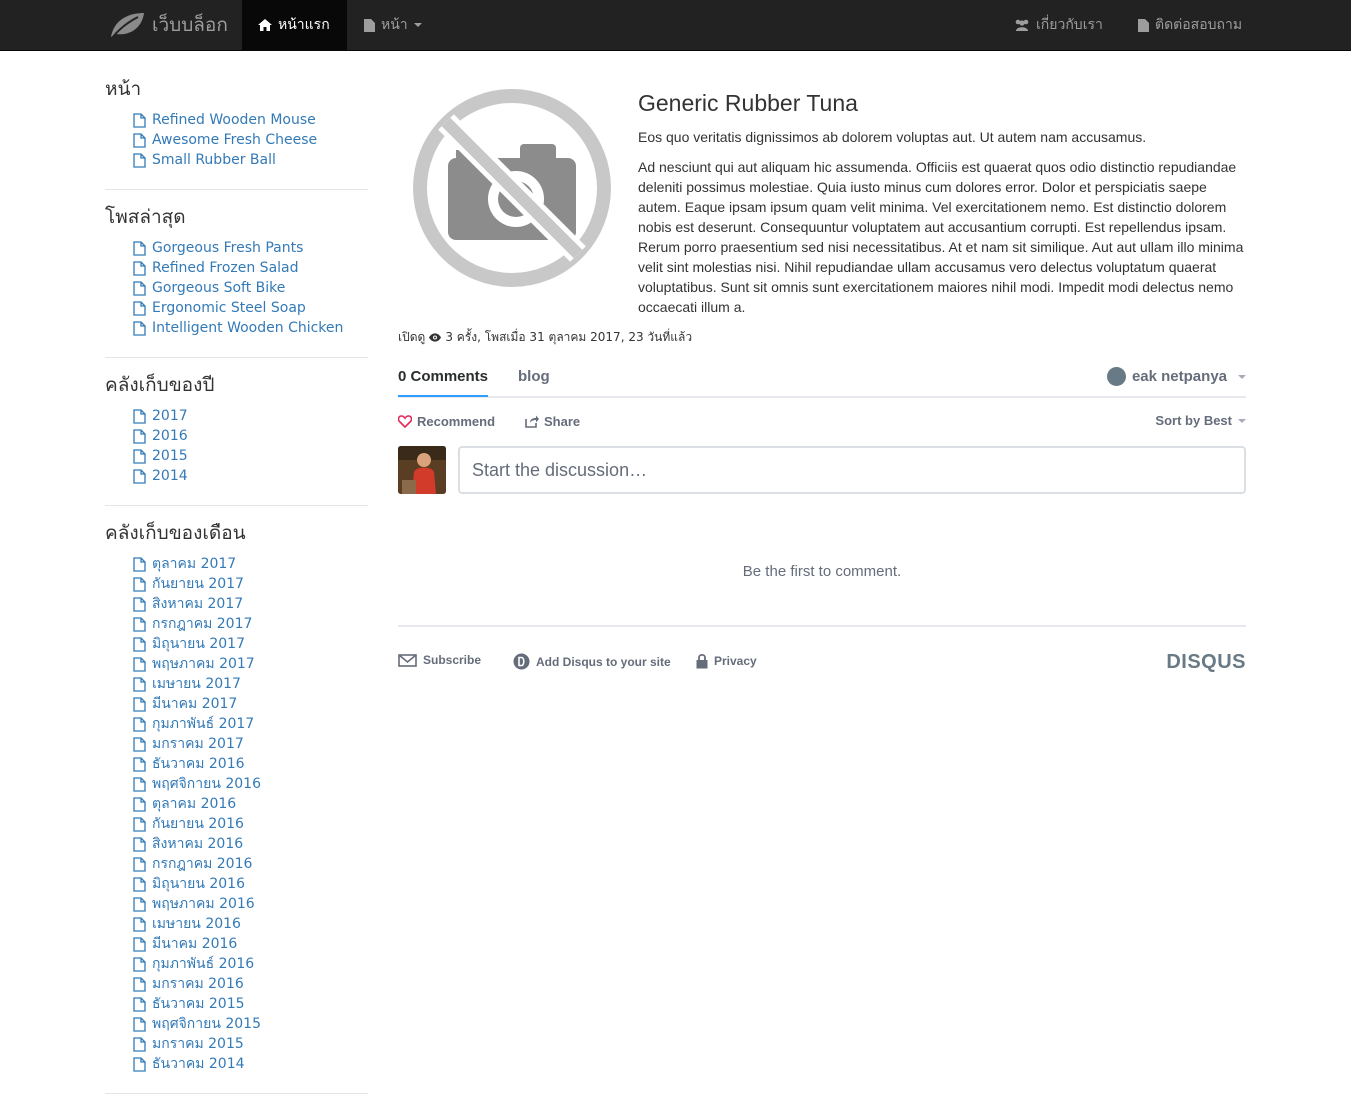  I want to click on sidebar-link: Intelligent Wooden Chicken, so click(238, 328).